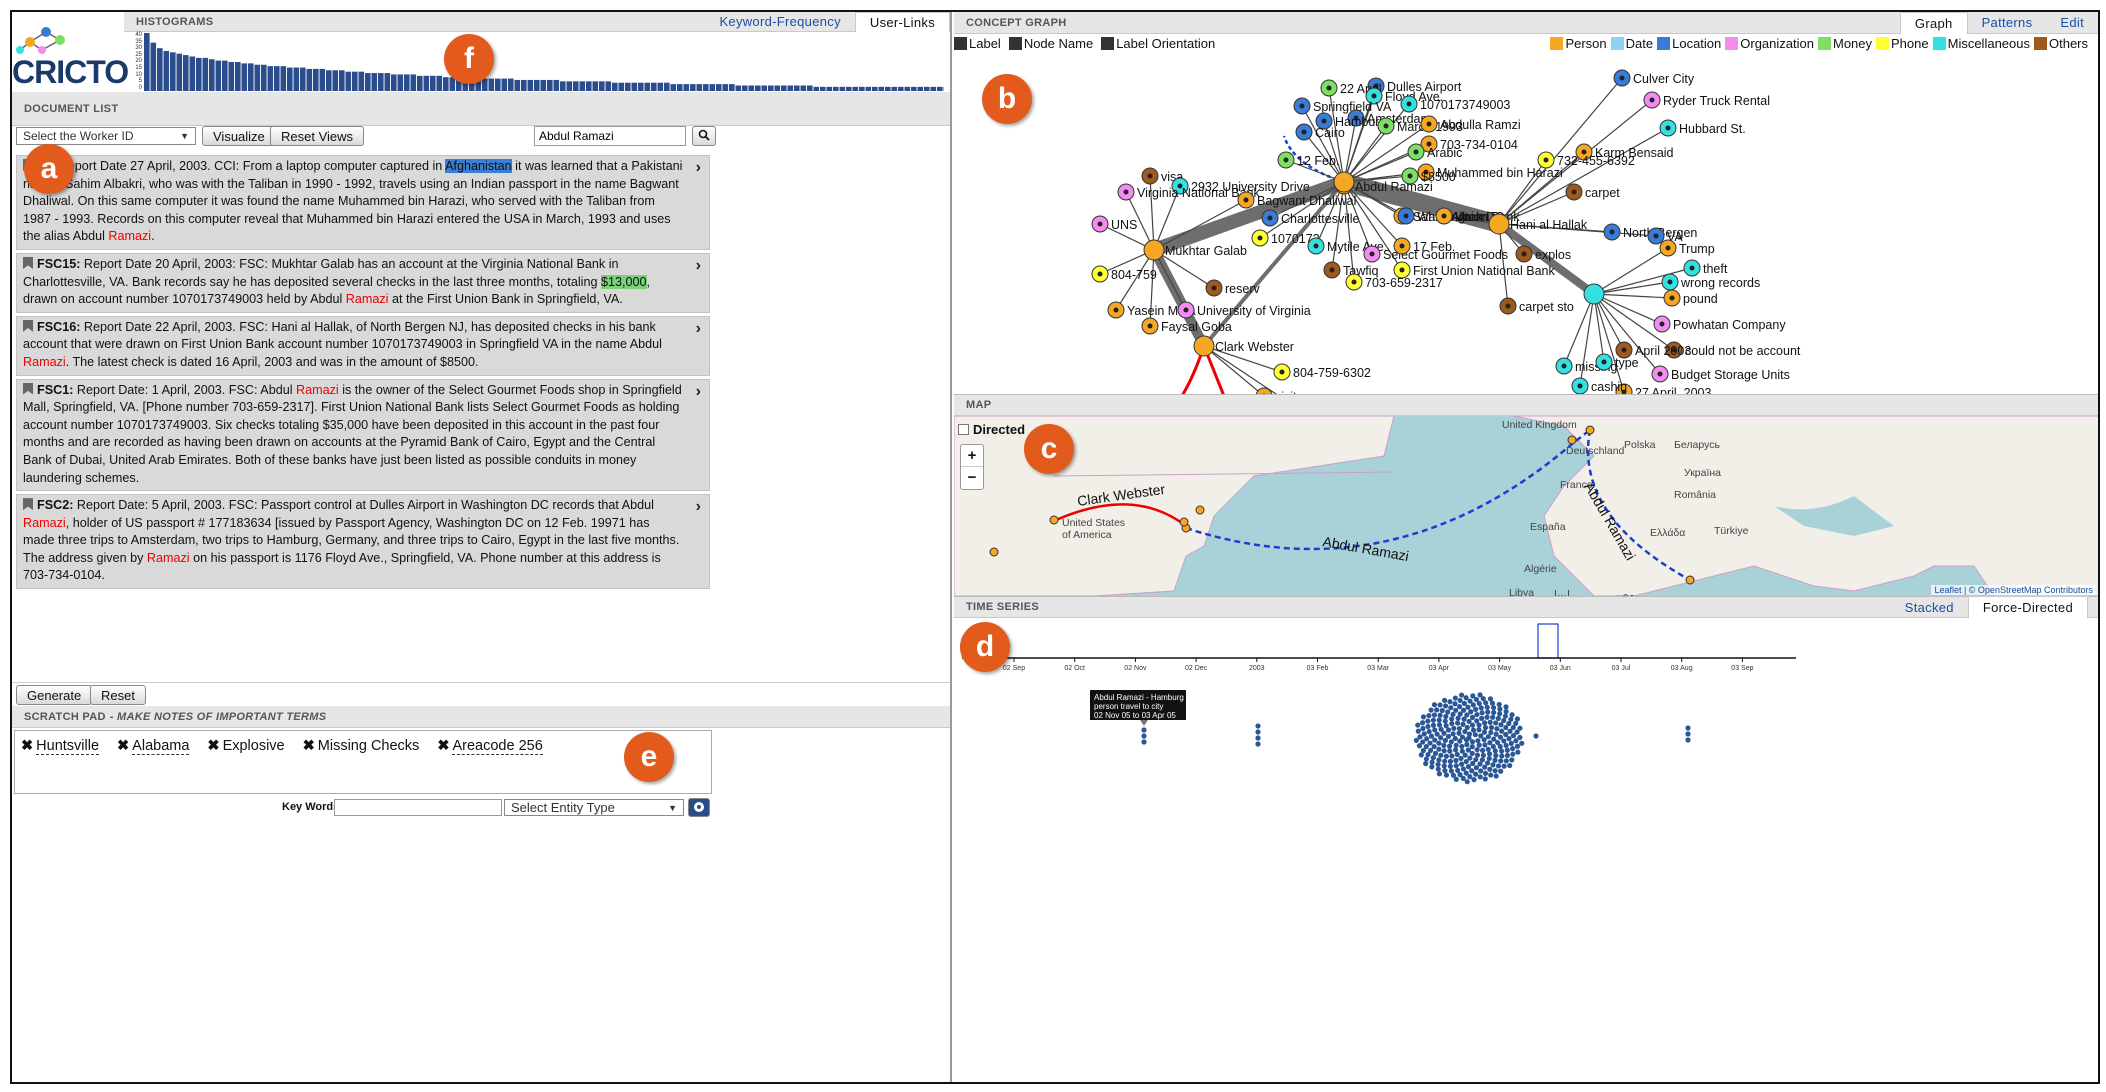 The image size is (2106, 1092). What do you see at coordinates (2072, 23) in the screenshot?
I see `tab-edit: Edit` at bounding box center [2072, 23].